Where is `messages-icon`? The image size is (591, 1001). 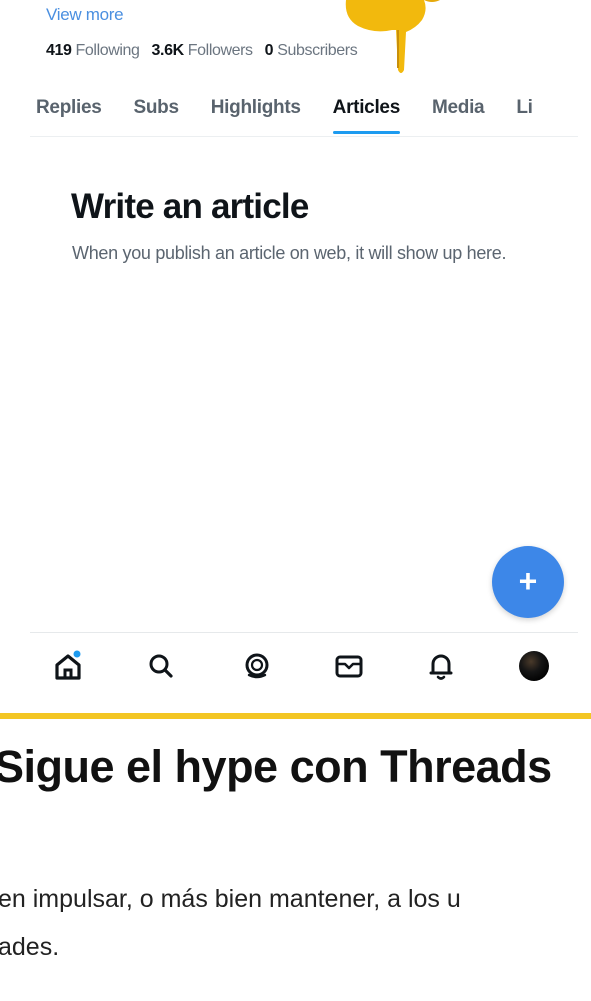 messages-icon is located at coordinates (349, 666).